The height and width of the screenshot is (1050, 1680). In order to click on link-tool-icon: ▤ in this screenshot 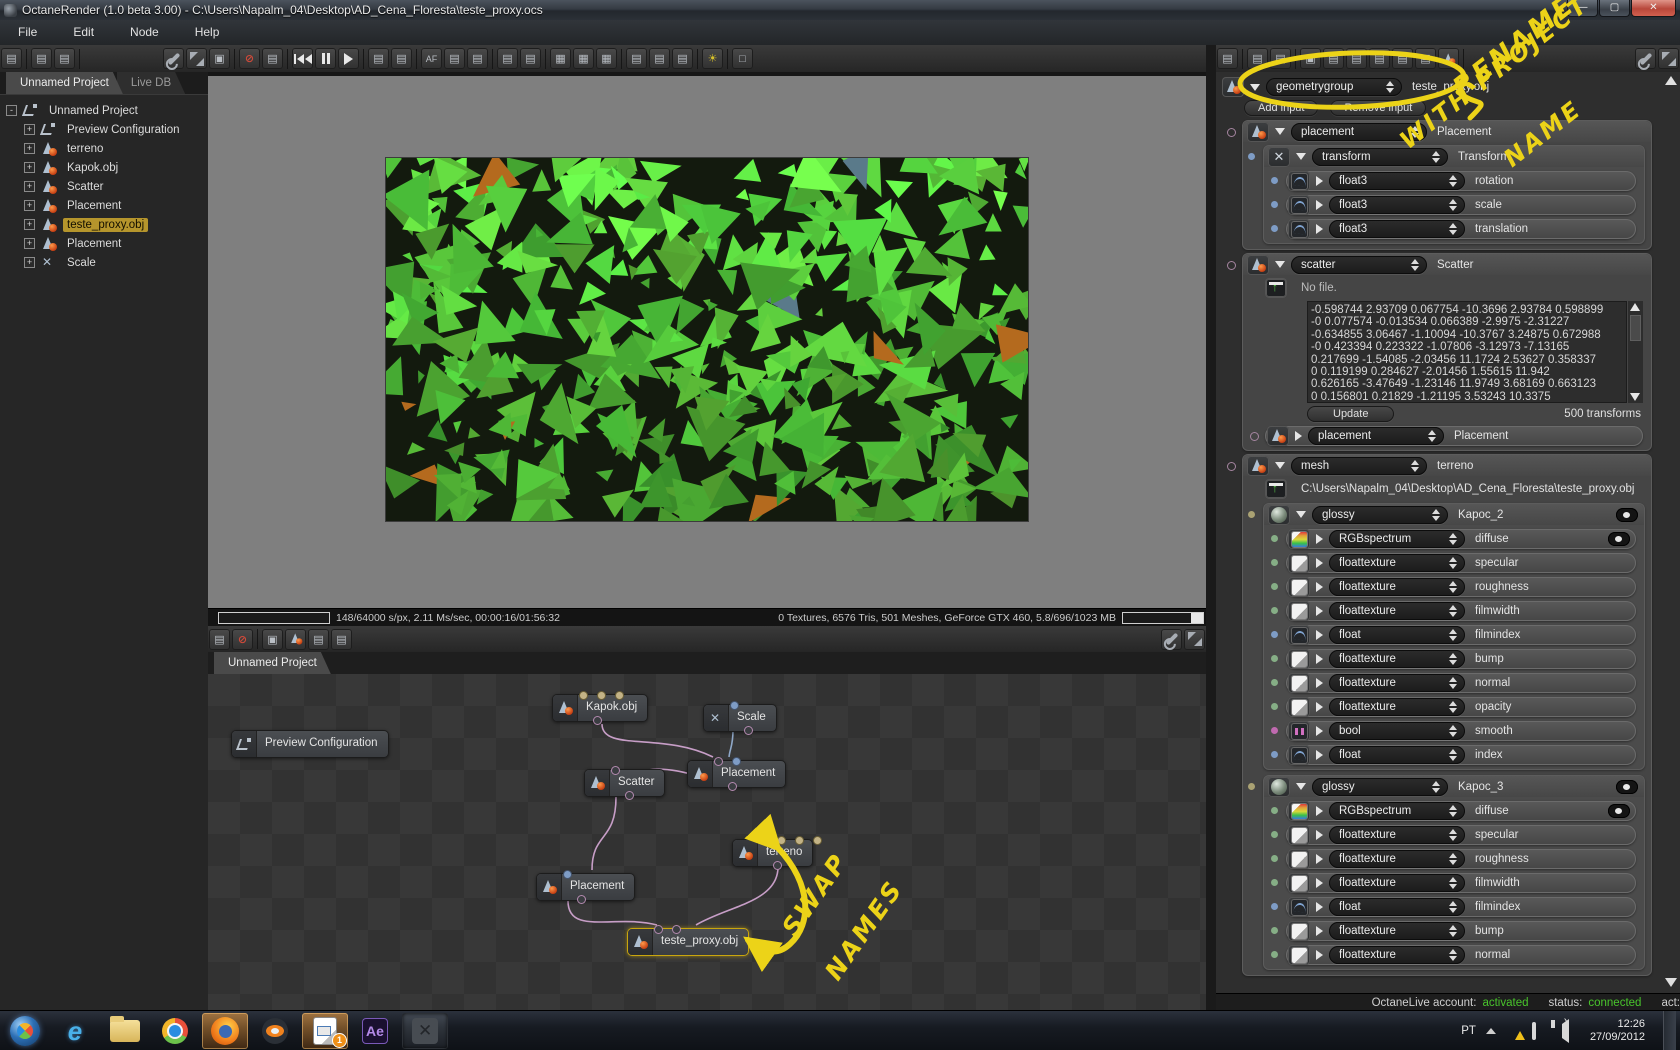, I will do `click(219, 639)`.